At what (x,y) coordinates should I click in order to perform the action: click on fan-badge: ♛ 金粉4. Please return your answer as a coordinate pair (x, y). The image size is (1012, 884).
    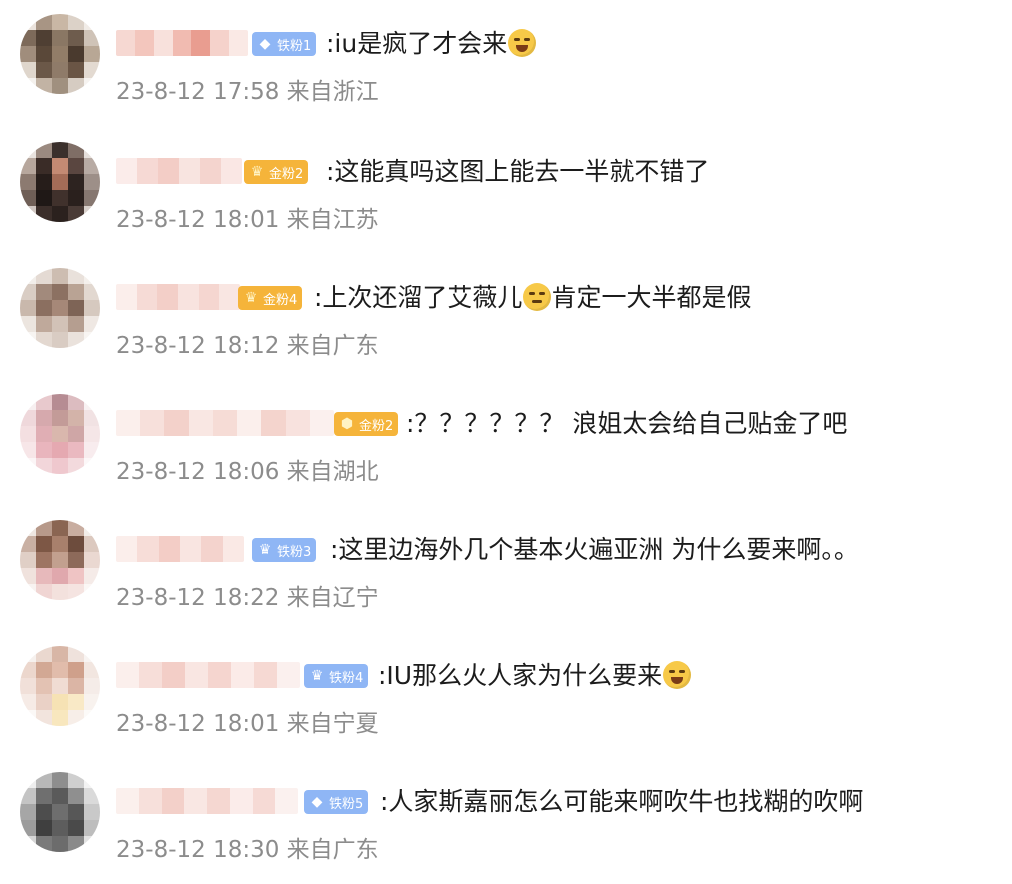
    Looking at the image, I should click on (270, 298).